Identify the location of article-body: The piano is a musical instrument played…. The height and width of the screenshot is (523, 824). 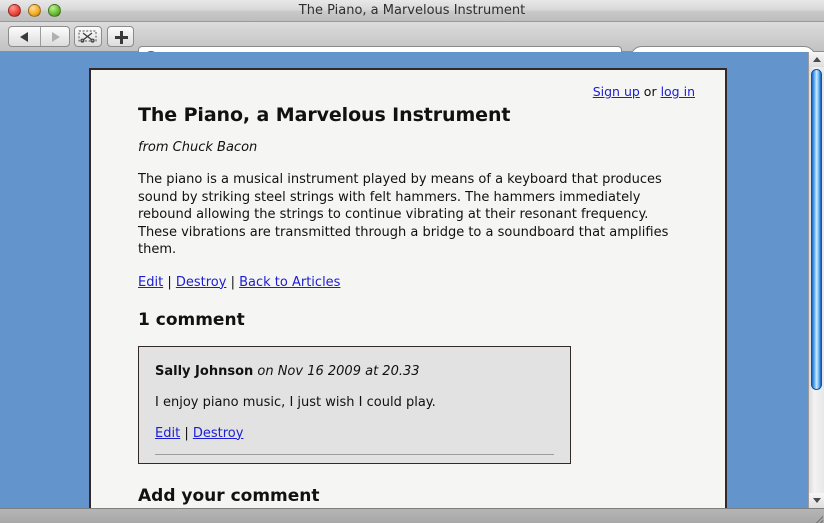
(403, 214).